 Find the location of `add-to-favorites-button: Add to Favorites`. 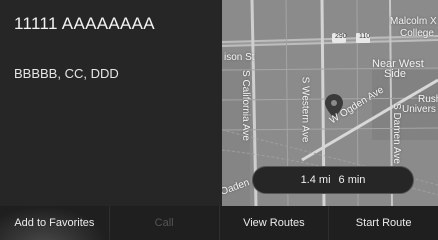

add-to-favorites-button: Add to Favorites is located at coordinates (55, 223).